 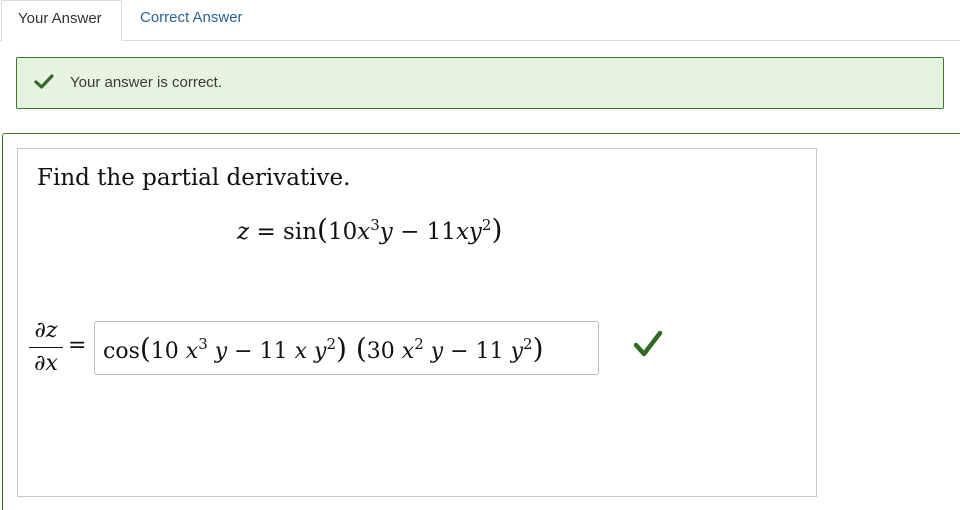 What do you see at coordinates (146, 82) in the screenshot?
I see `feedback-message: Your answer is correct.` at bounding box center [146, 82].